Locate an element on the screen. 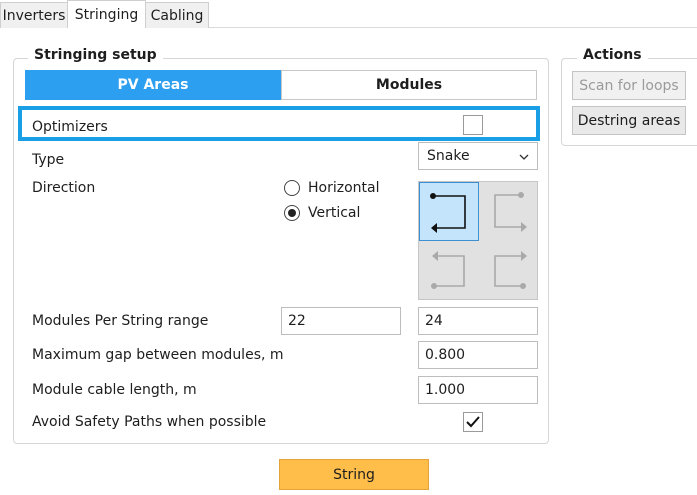 The height and width of the screenshot is (495, 697). tab-cabling: Cabling is located at coordinates (177, 15).